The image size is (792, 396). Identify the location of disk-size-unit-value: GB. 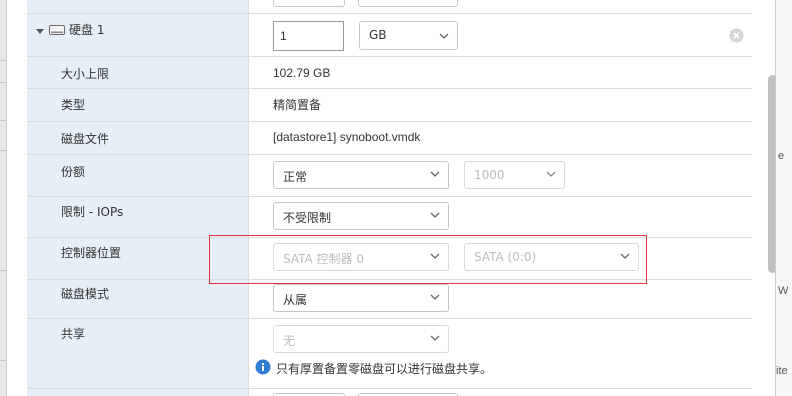
(378, 35).